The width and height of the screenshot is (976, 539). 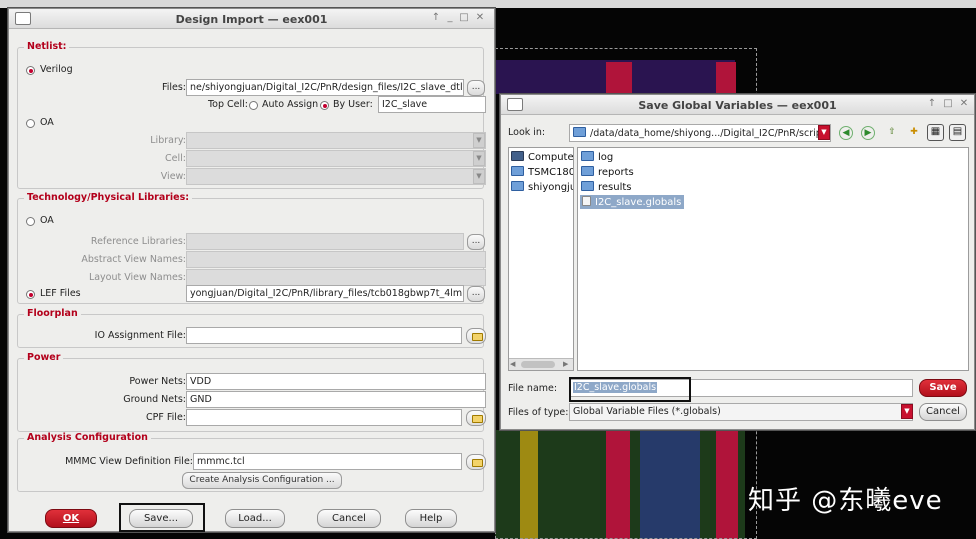 I want to click on computer-icon, so click(x=517, y=156).